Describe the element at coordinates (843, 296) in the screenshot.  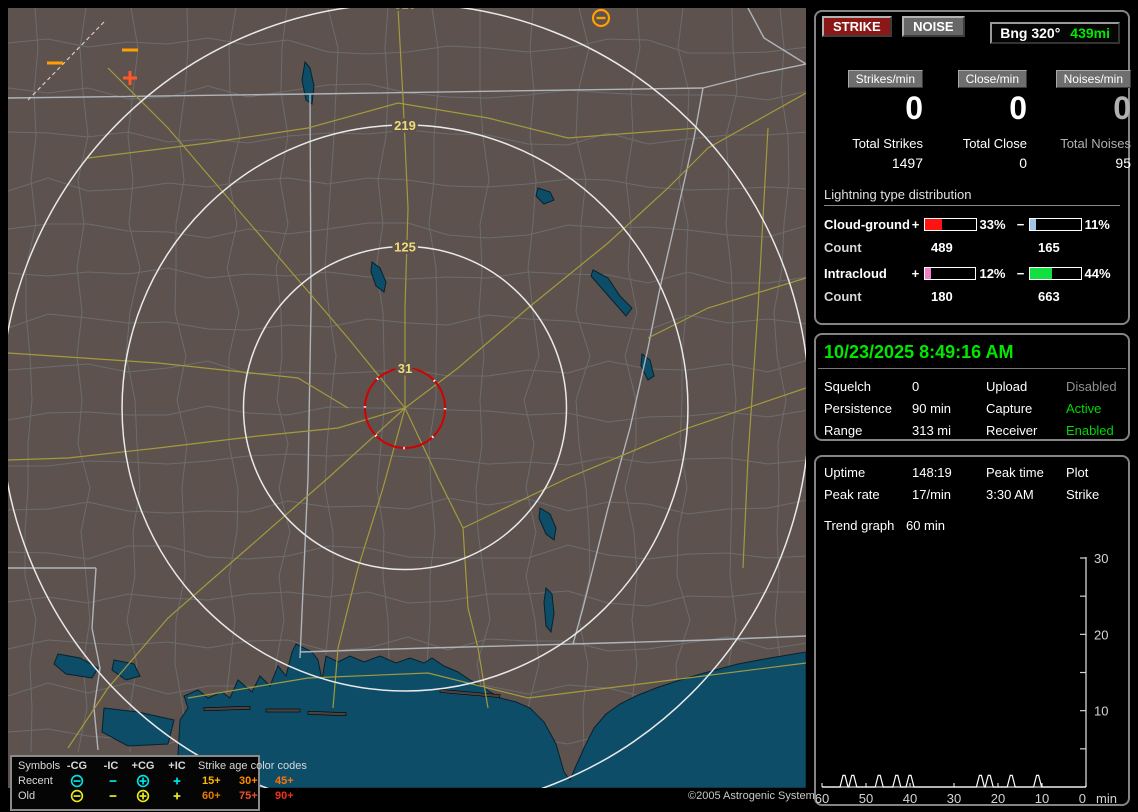
I see `ic-count-label: Count` at that location.